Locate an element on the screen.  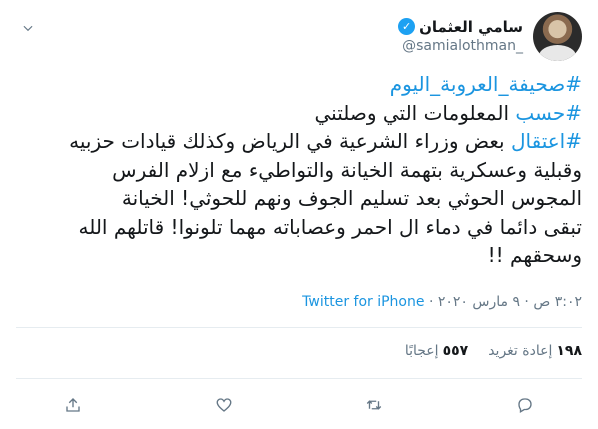
author-names: سامي العثمان ✓ @samialothman_ is located at coordinates (460, 36).